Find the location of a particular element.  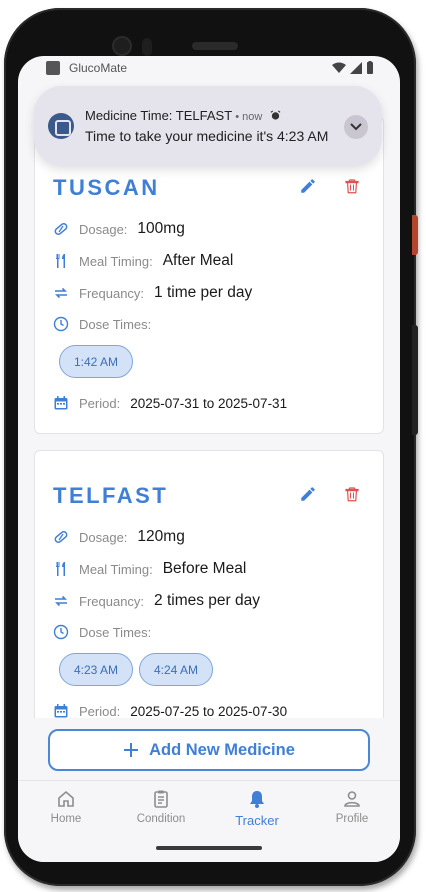

notification-title: Medicine Time: TELFAST • now is located at coordinates (183, 115).